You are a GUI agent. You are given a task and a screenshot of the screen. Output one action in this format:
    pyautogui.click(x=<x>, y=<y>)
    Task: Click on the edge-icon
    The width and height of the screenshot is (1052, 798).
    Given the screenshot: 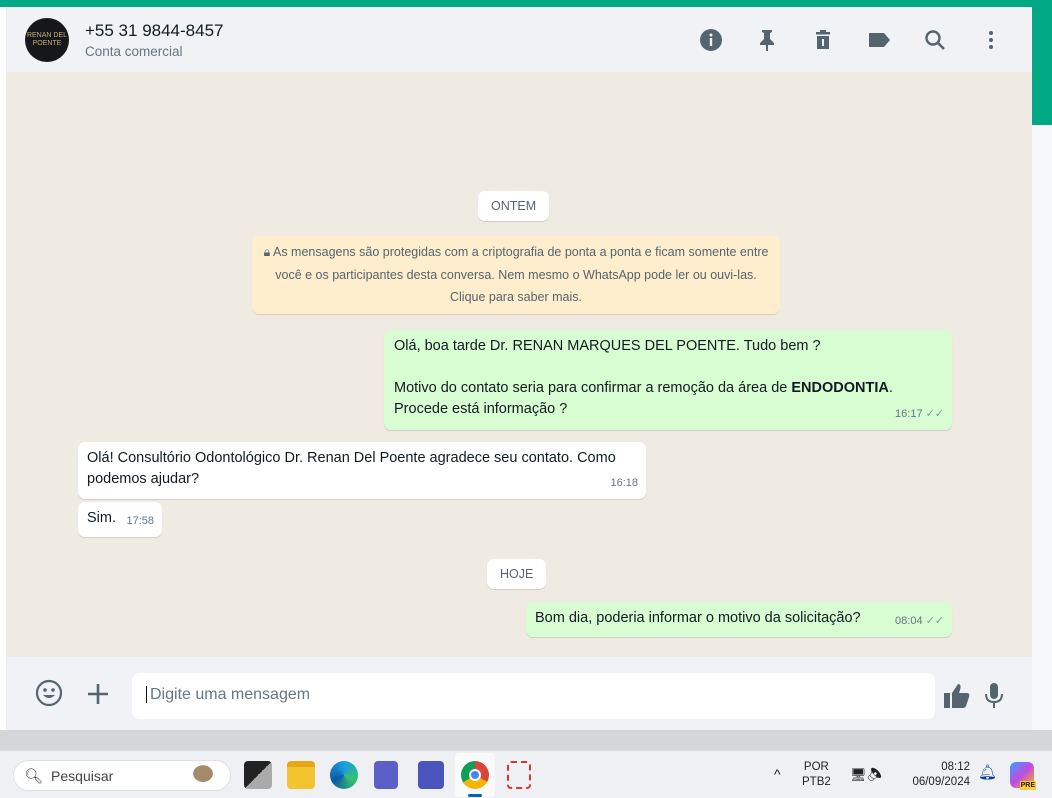 What is the action you would take?
    pyautogui.click(x=344, y=775)
    